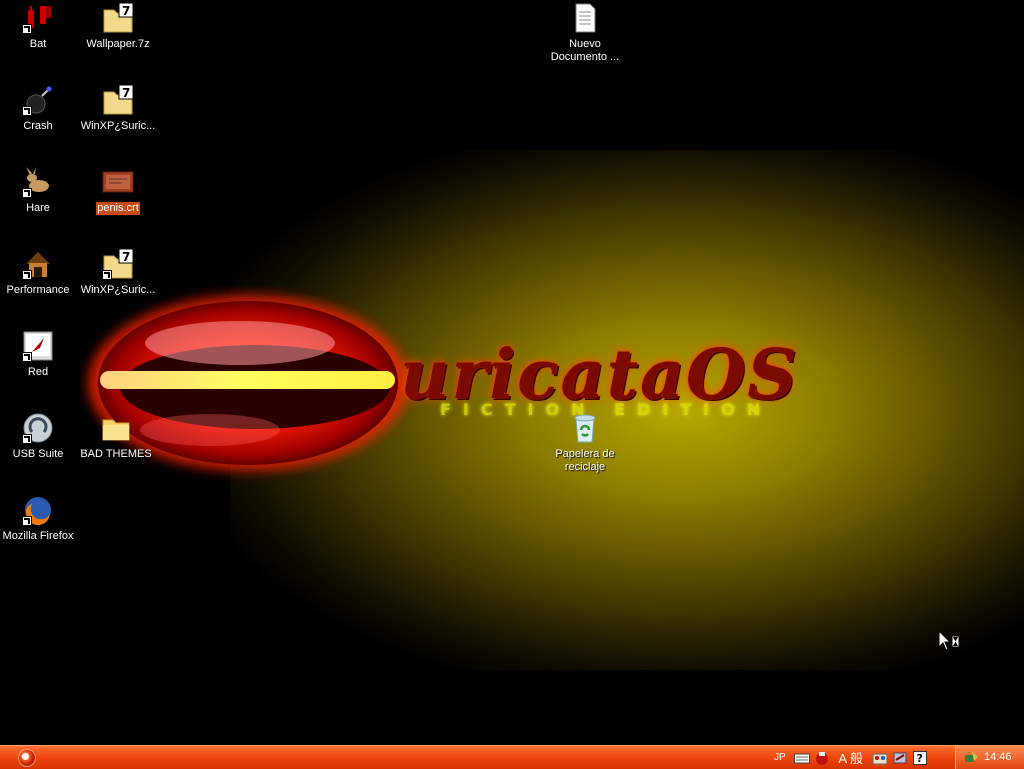  I want to click on desktop-icon-bad-themes: BAD THEMES, so click(116, 436).